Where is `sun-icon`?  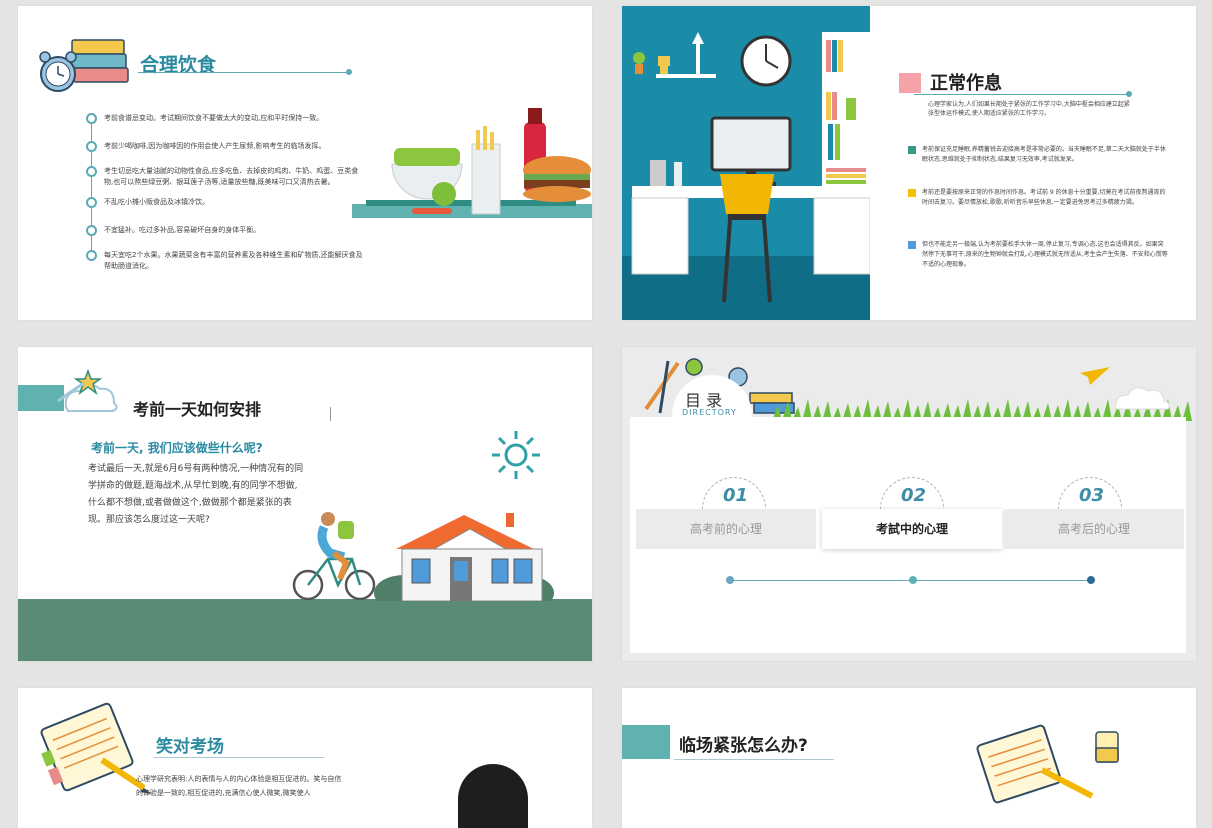
sun-icon is located at coordinates (516, 455).